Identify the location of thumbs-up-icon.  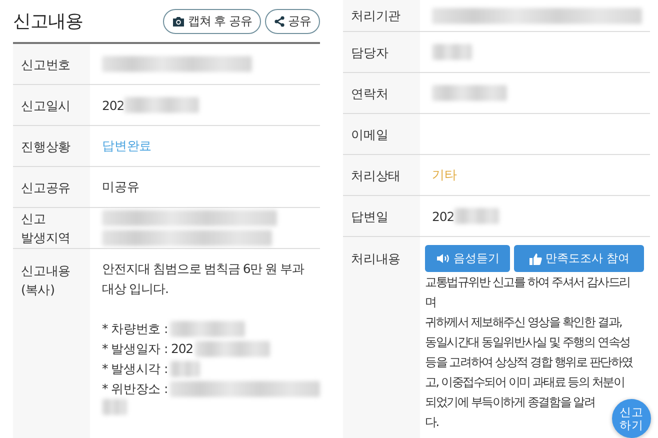
(535, 258).